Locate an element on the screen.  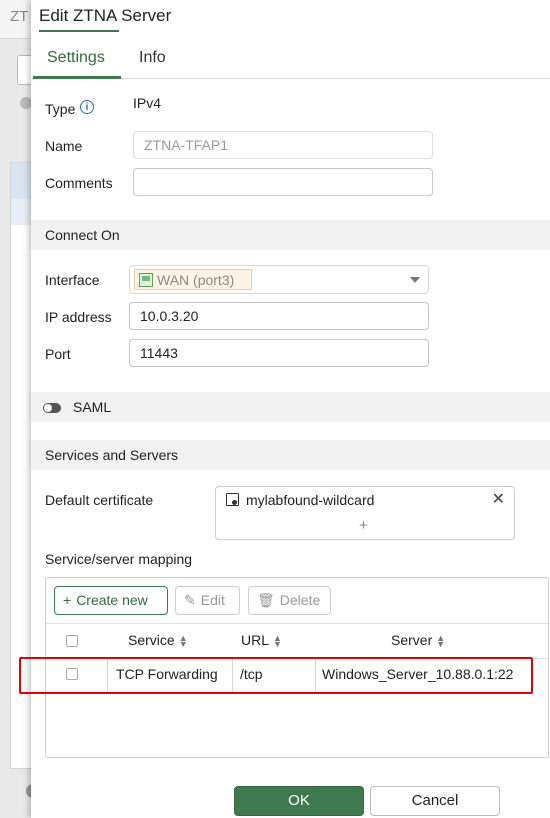
ok-button: OK is located at coordinates (299, 801).